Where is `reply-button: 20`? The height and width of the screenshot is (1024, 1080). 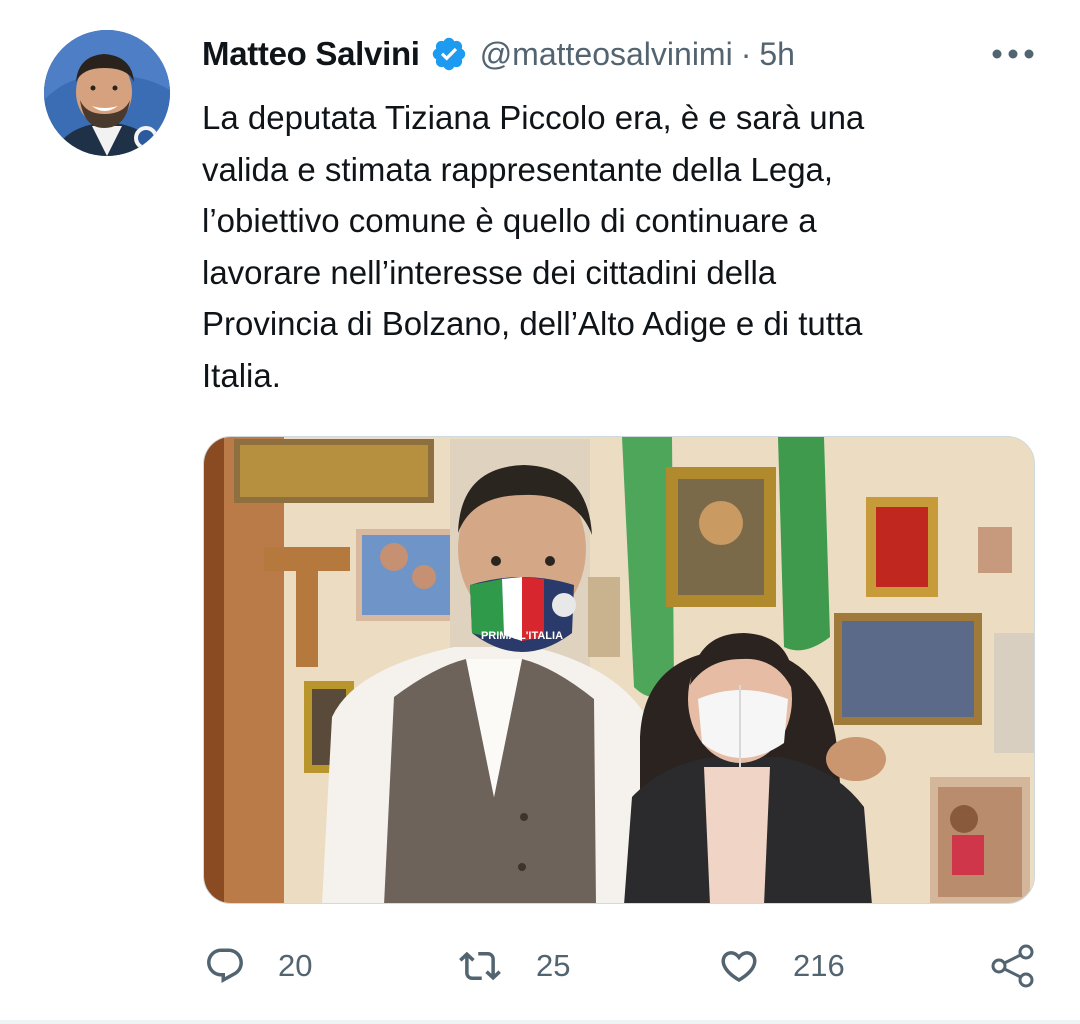
reply-button: 20 is located at coordinates (258, 966).